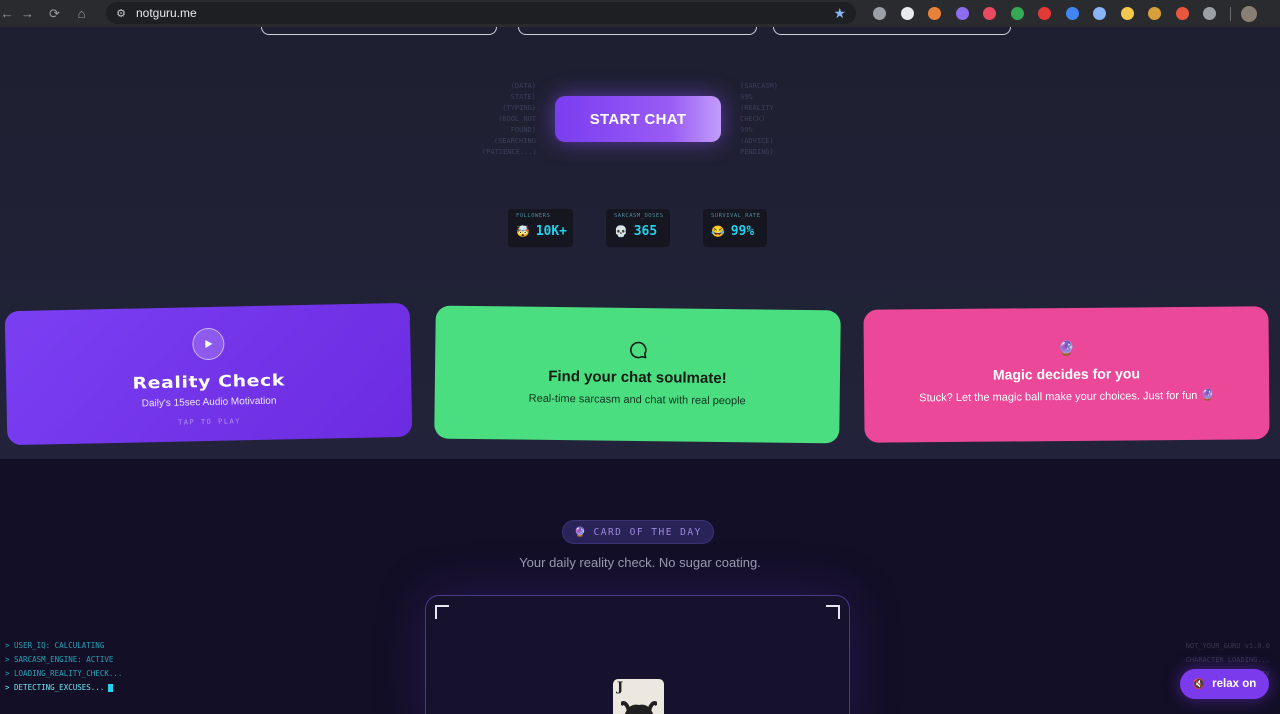 This screenshot has height=714, width=1280. I want to click on text-line: (REALITY, so click(757, 108).